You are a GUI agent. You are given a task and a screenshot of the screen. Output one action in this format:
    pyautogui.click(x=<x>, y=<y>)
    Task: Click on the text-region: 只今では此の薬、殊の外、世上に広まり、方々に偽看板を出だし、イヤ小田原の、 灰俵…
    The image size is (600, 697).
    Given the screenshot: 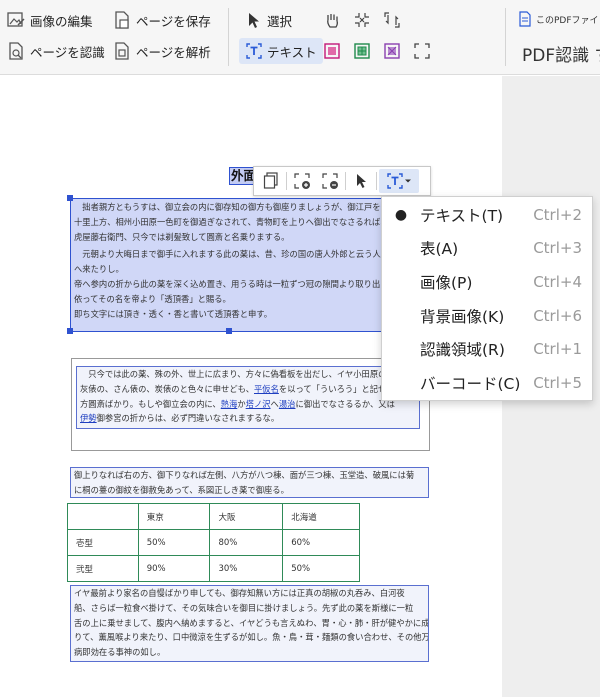 What is the action you would take?
    pyautogui.click(x=248, y=397)
    